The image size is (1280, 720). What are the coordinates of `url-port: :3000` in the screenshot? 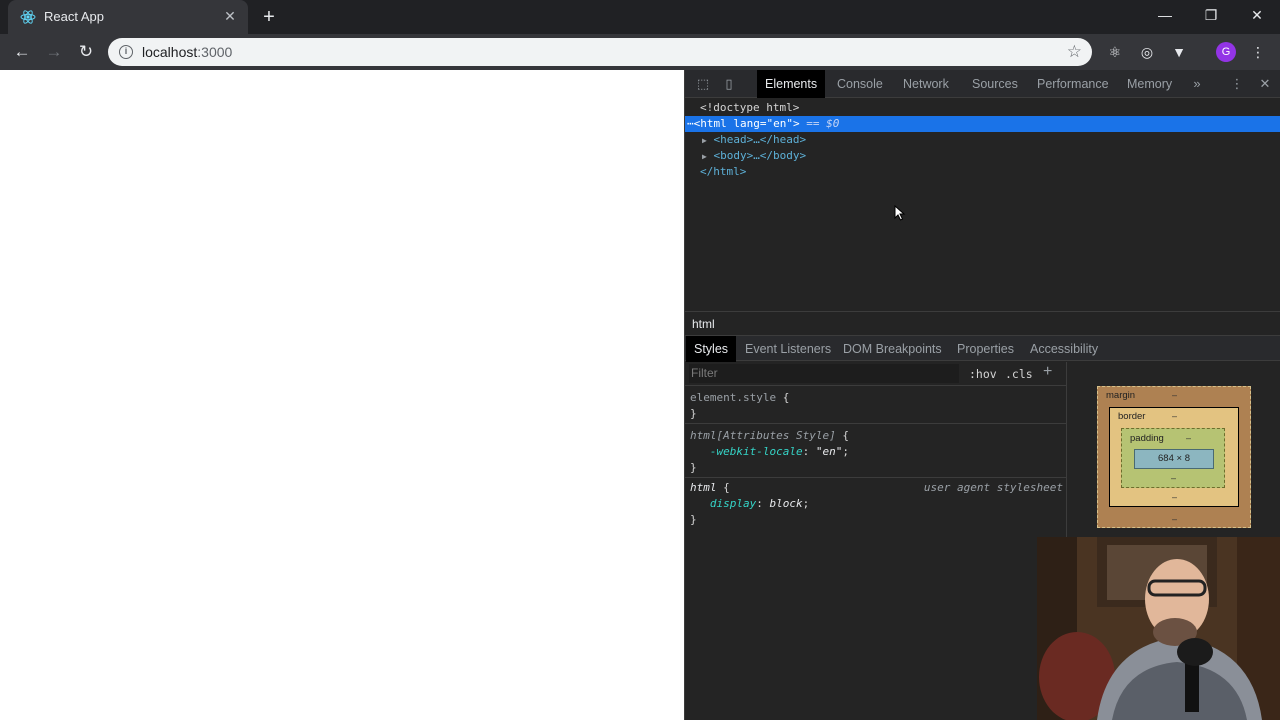 It's located at (215, 52).